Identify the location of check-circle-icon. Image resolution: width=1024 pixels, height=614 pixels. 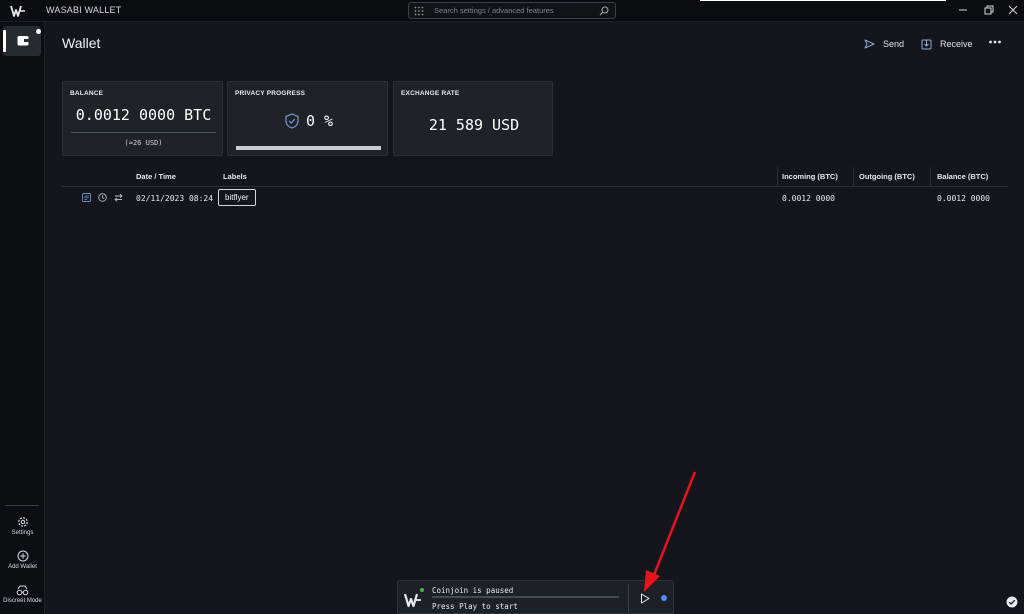
(1012, 602).